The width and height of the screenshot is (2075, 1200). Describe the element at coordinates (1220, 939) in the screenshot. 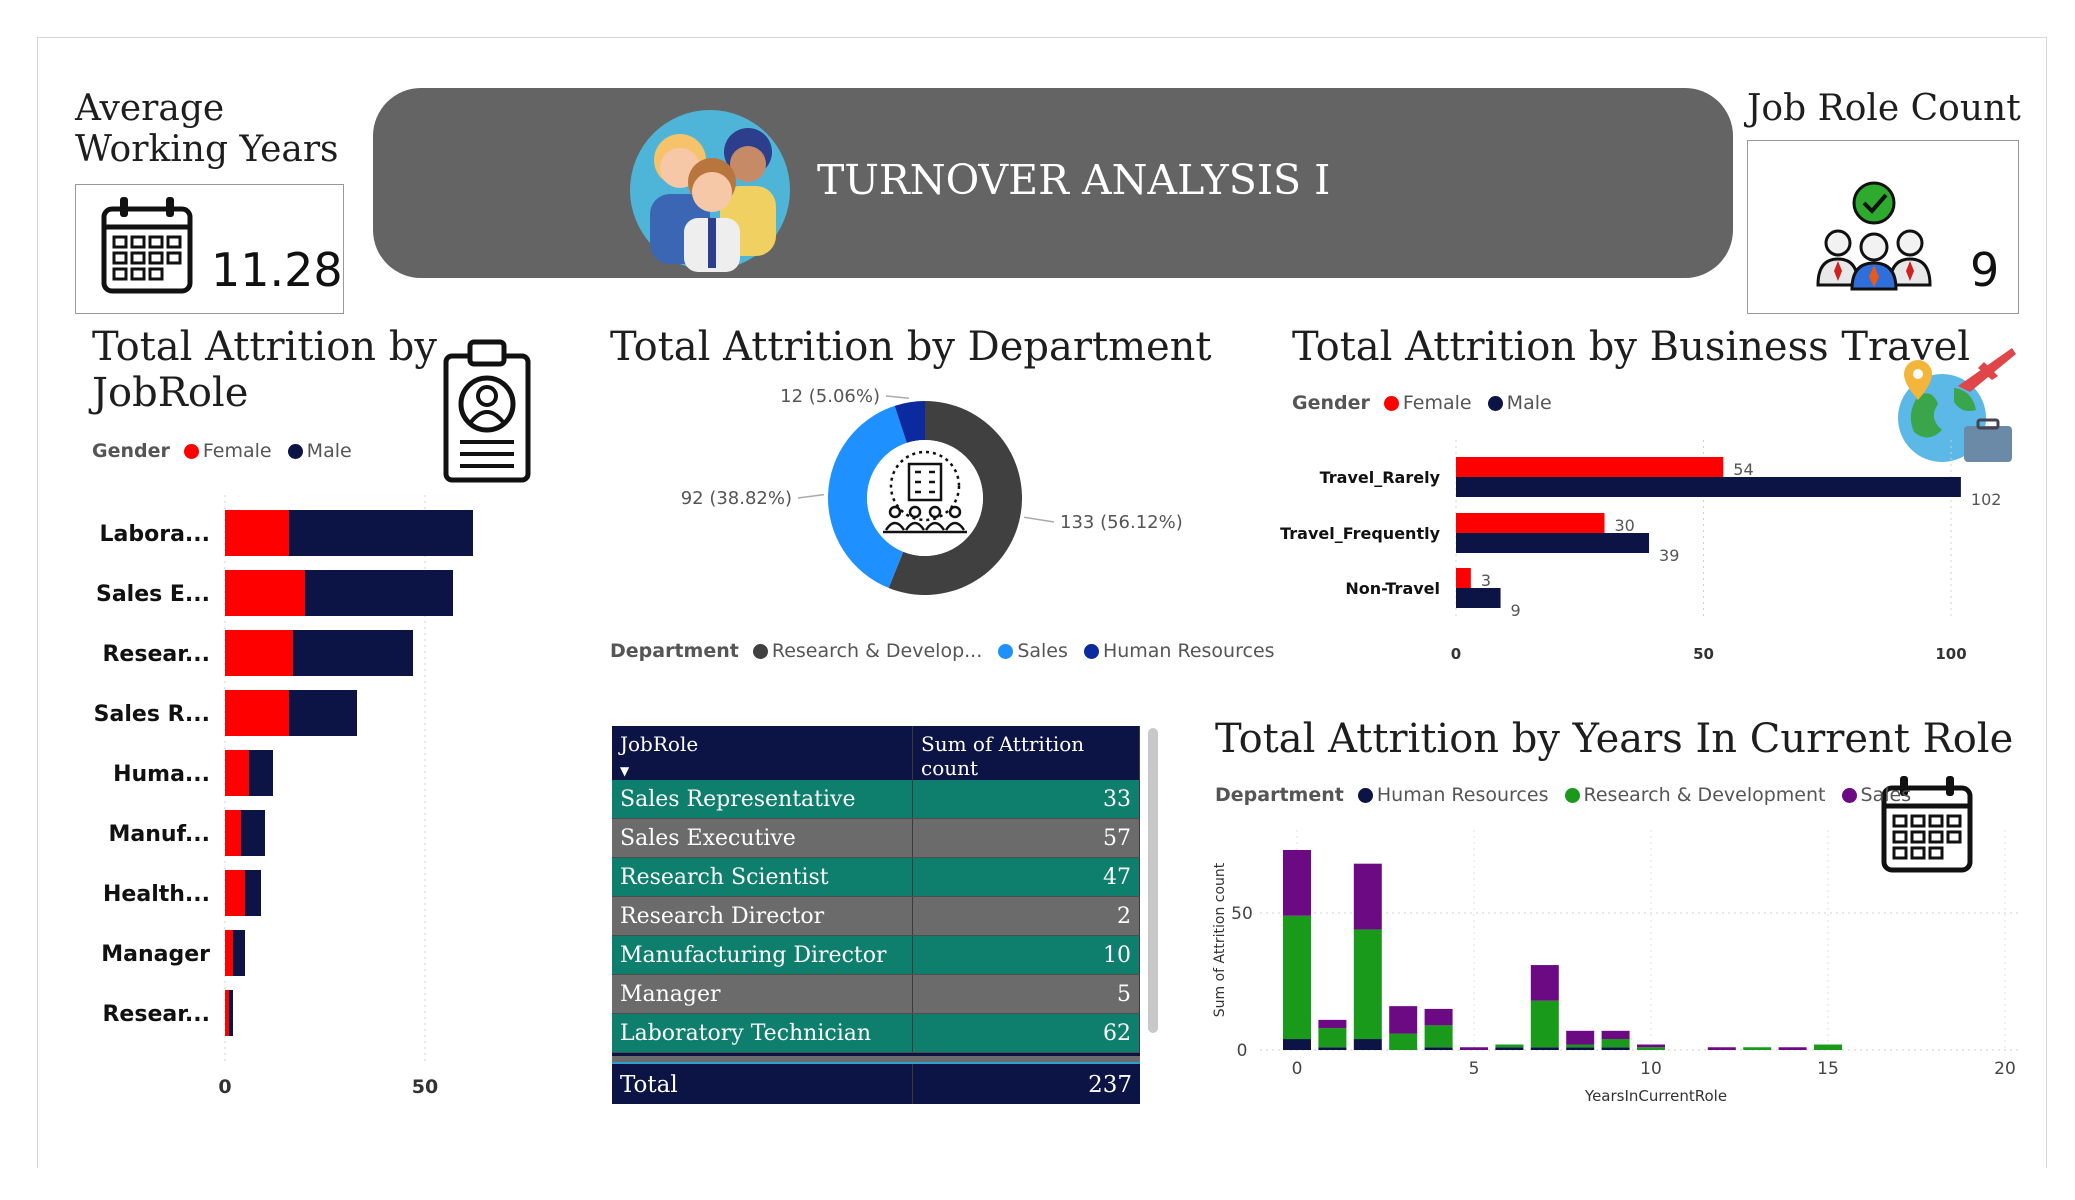

I see `y-axis-title: Sum of Attrition count` at that location.